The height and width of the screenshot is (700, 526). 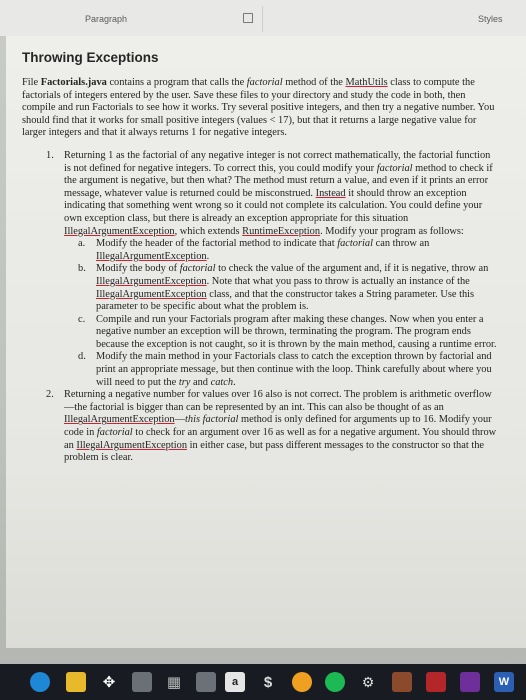 I want to click on file-explorer-icon, so click(x=76, y=682).